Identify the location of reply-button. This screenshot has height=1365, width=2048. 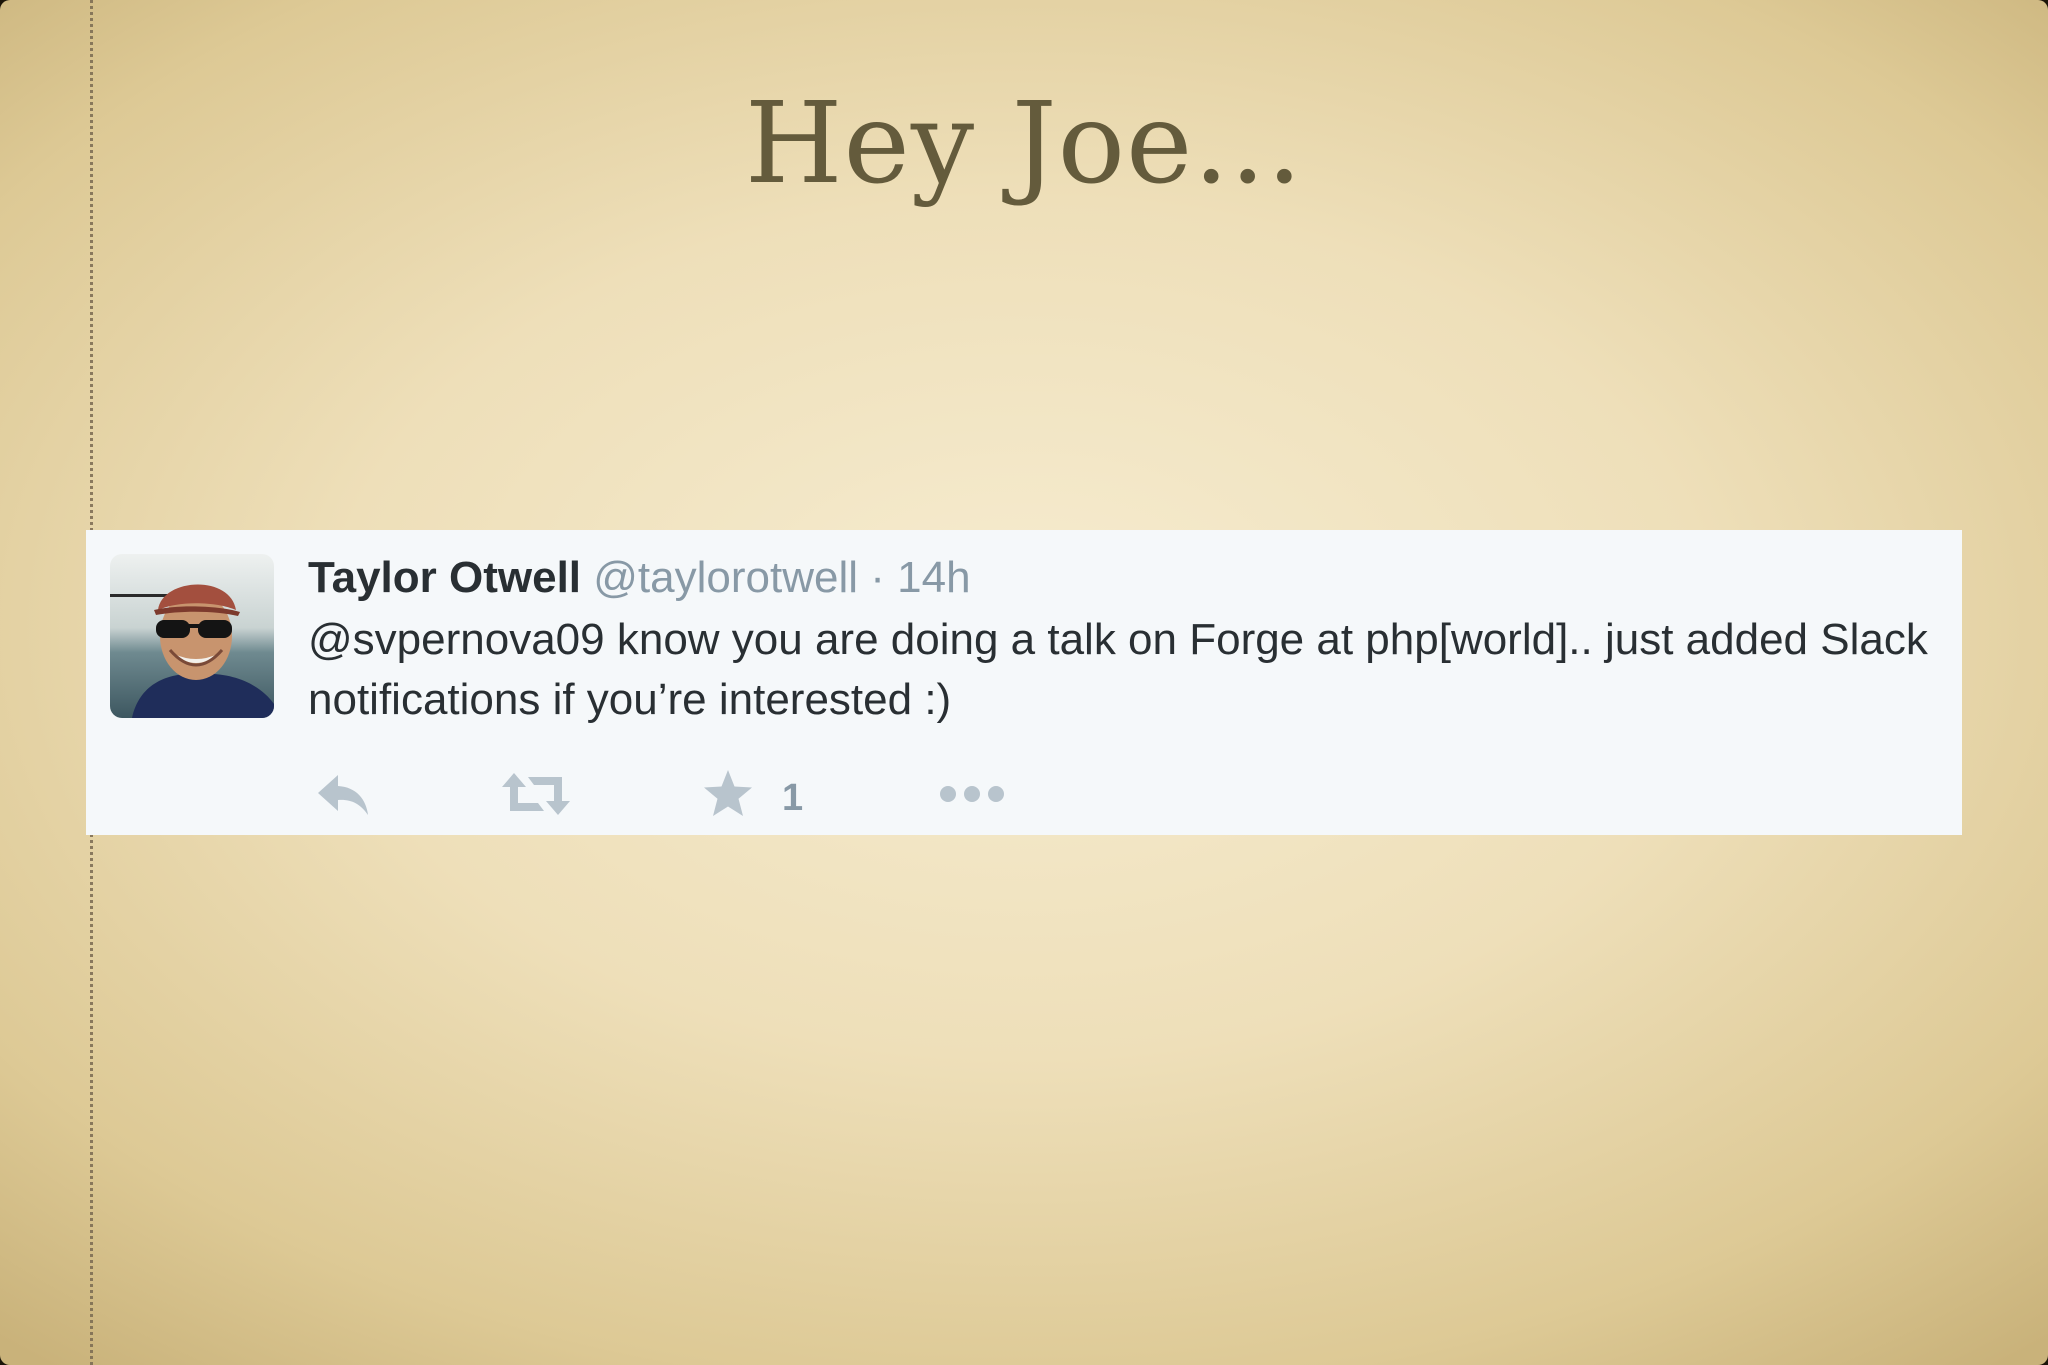
(344, 794).